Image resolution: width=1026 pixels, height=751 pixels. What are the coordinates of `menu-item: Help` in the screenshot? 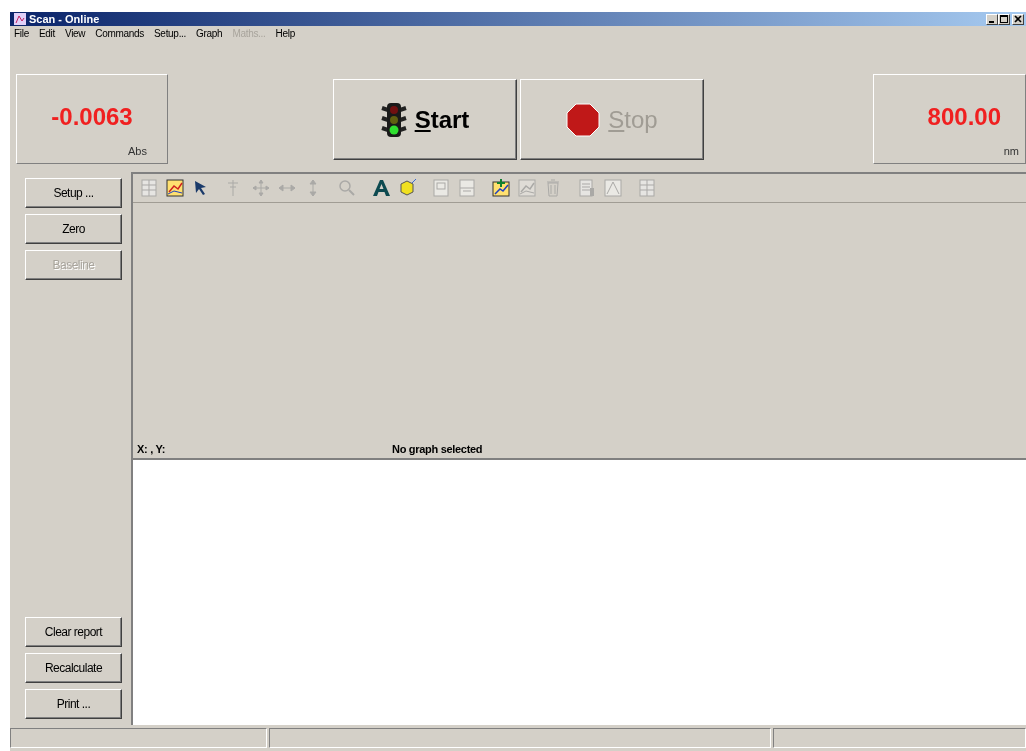 It's located at (285, 34).